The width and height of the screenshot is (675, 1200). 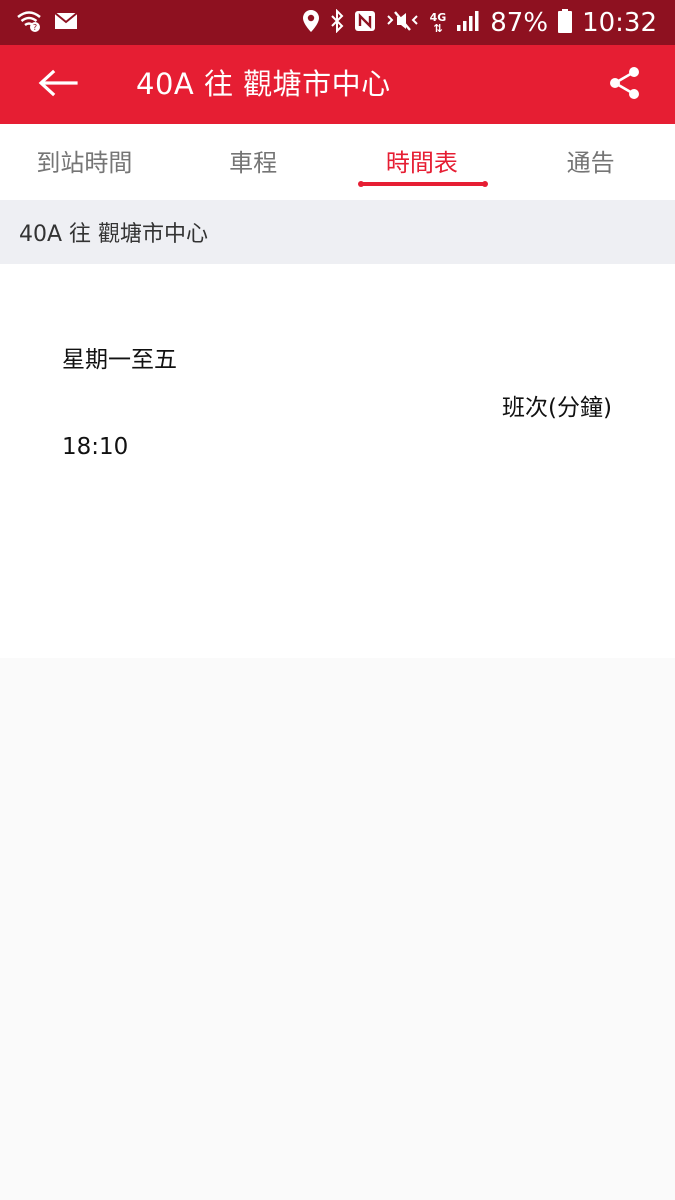 What do you see at coordinates (422, 162) in the screenshot?
I see `tab-timetable: 時間表` at bounding box center [422, 162].